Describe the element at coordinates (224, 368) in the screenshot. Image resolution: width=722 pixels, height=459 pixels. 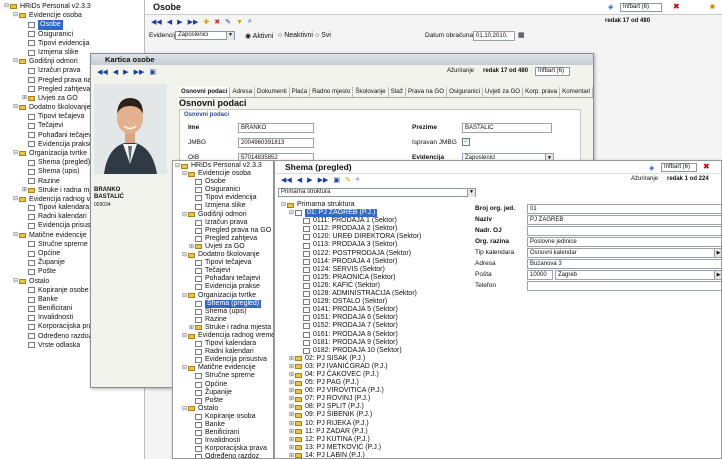
I see `tree-item: ⊟ Matične evidencije` at that location.